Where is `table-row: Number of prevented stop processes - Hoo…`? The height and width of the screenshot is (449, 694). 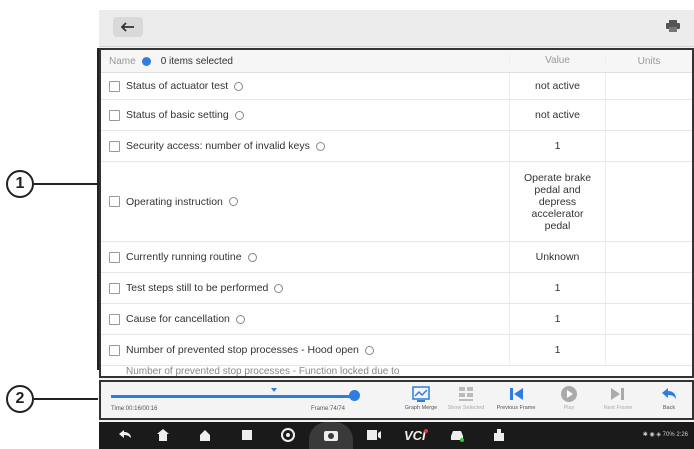
table-row: Number of prevented stop processes - Hoo… is located at coordinates (396, 350).